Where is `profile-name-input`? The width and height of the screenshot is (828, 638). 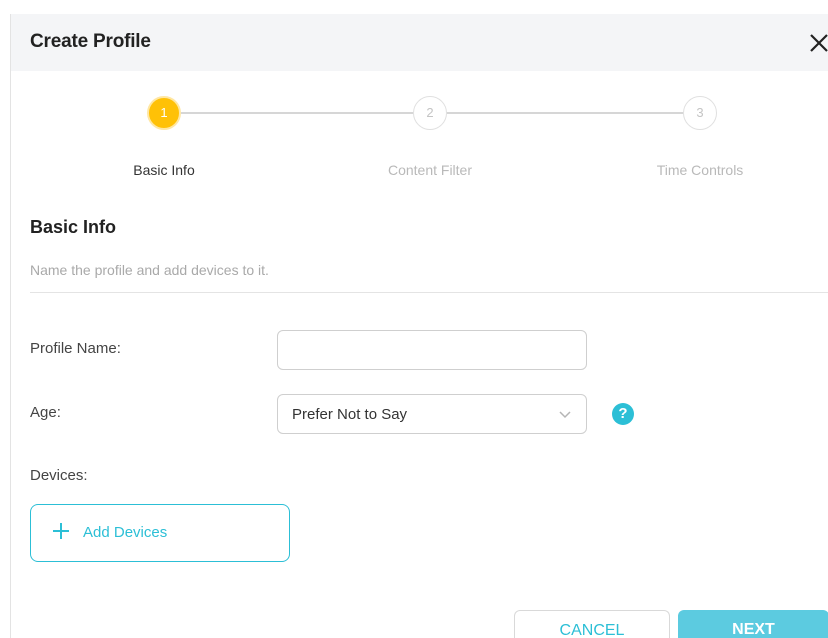 profile-name-input is located at coordinates (432, 350).